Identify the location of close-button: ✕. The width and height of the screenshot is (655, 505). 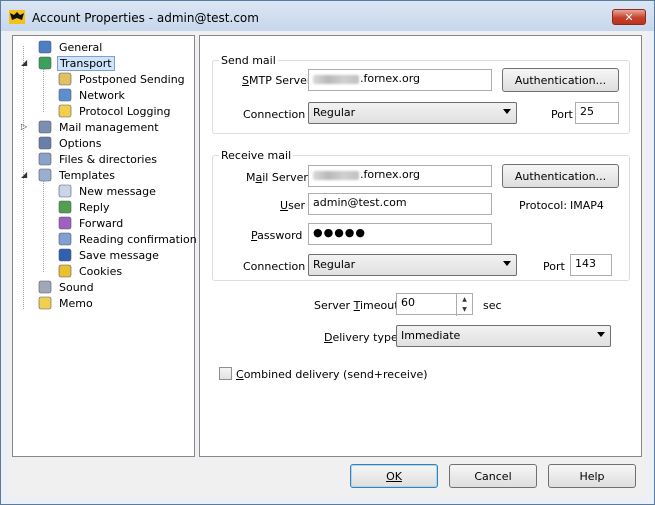
(629, 17).